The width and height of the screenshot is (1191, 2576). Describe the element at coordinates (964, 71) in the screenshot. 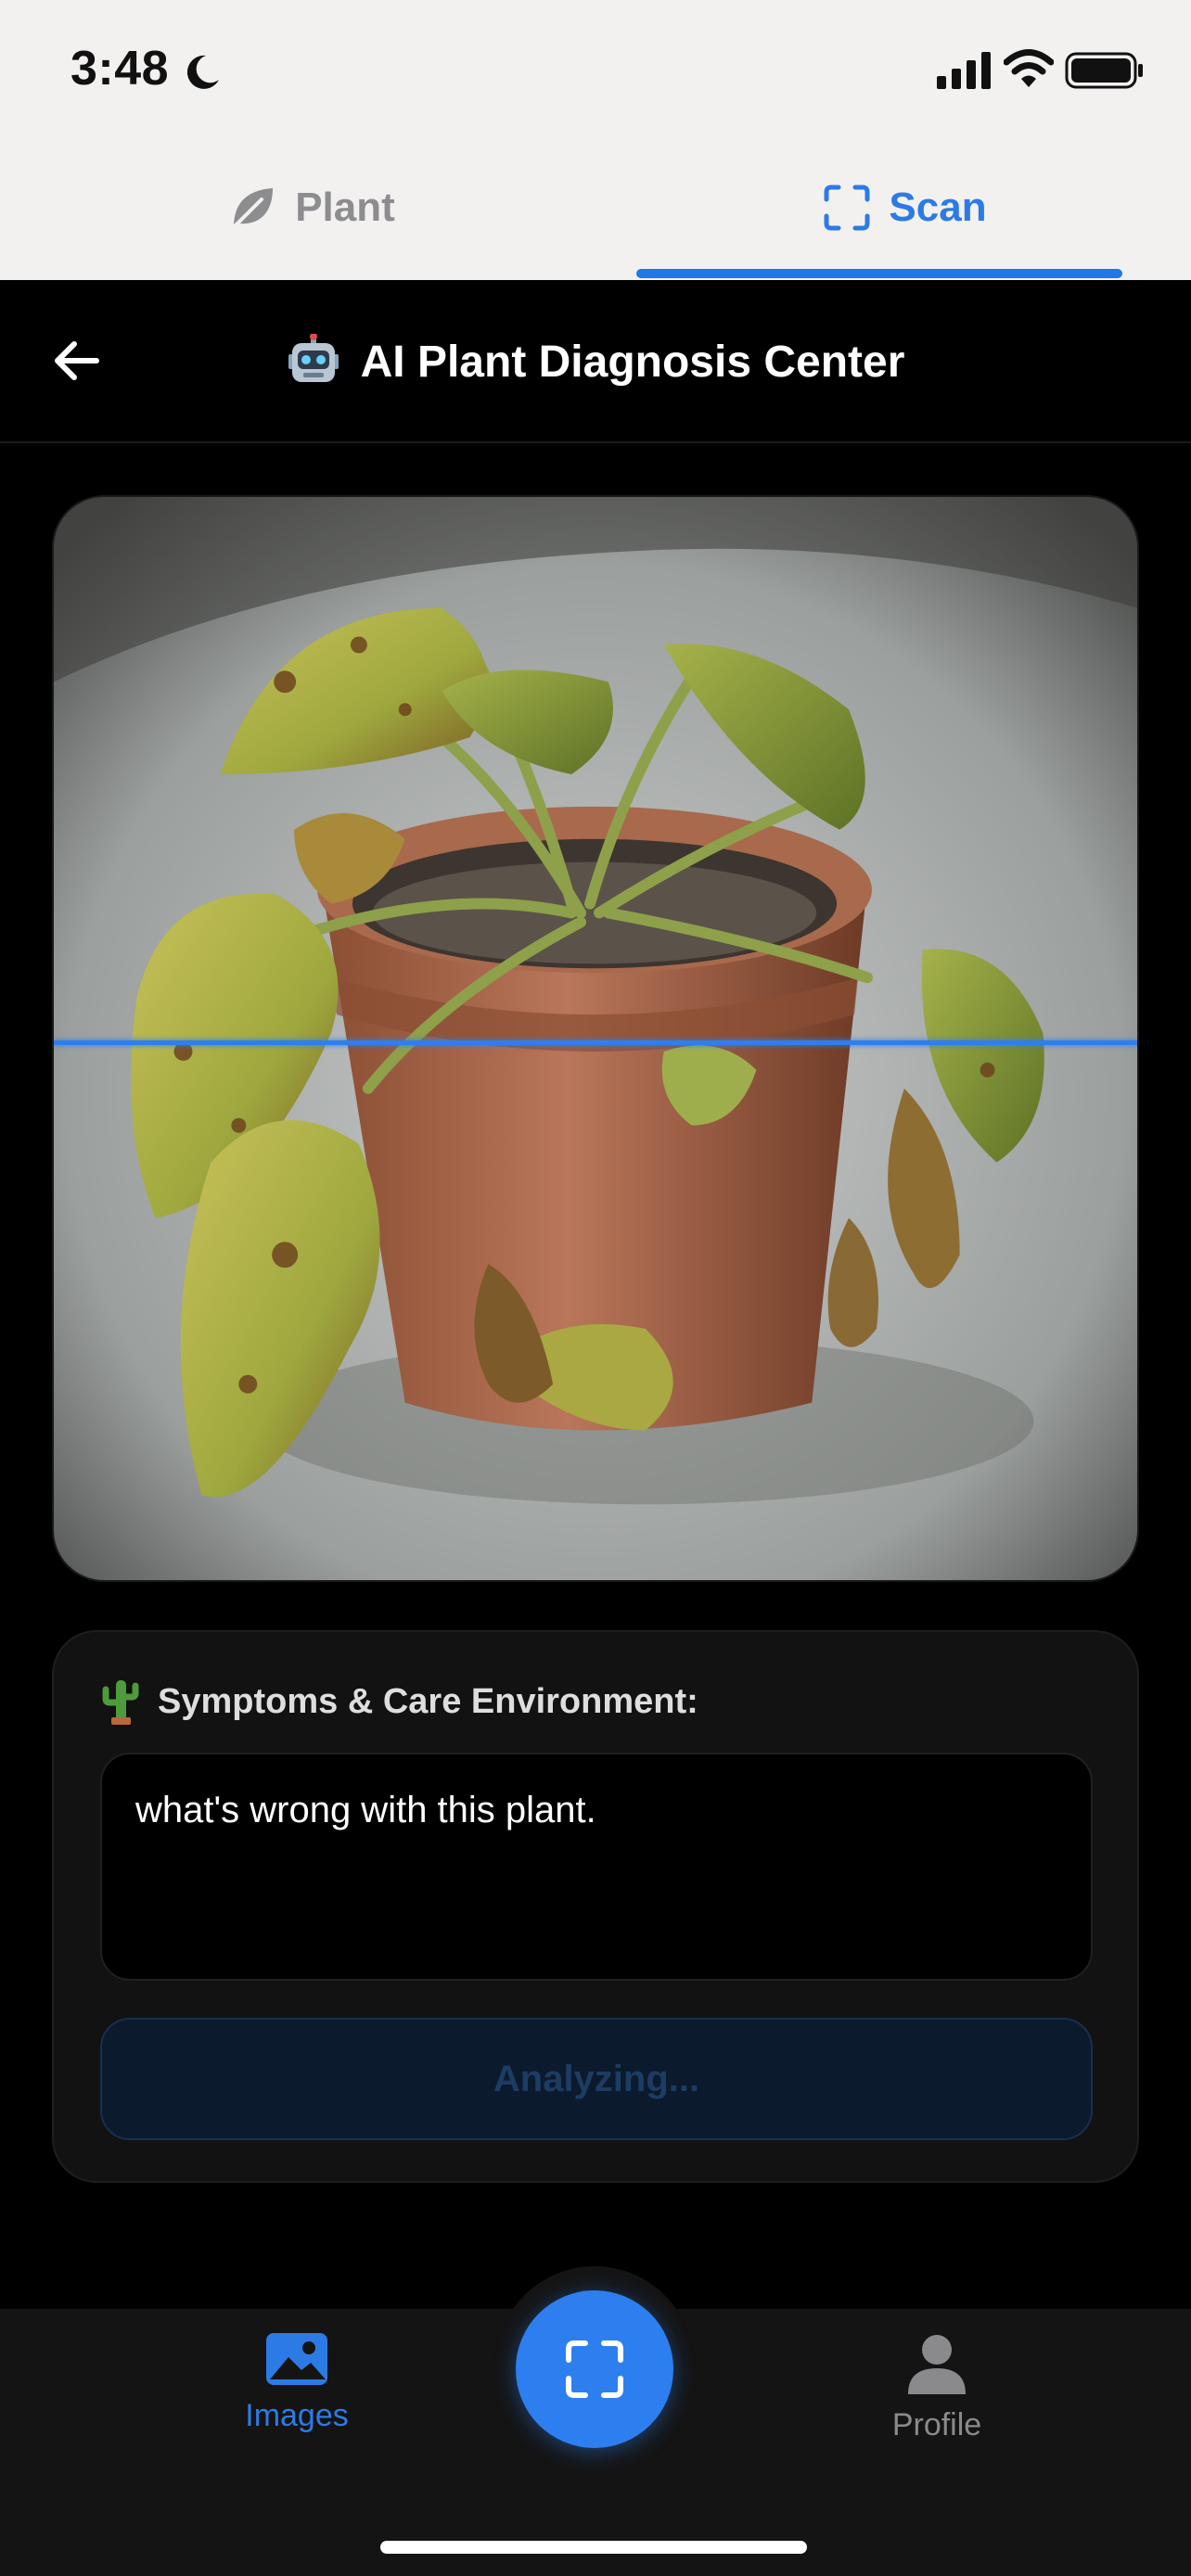

I see `signal-icon` at that location.